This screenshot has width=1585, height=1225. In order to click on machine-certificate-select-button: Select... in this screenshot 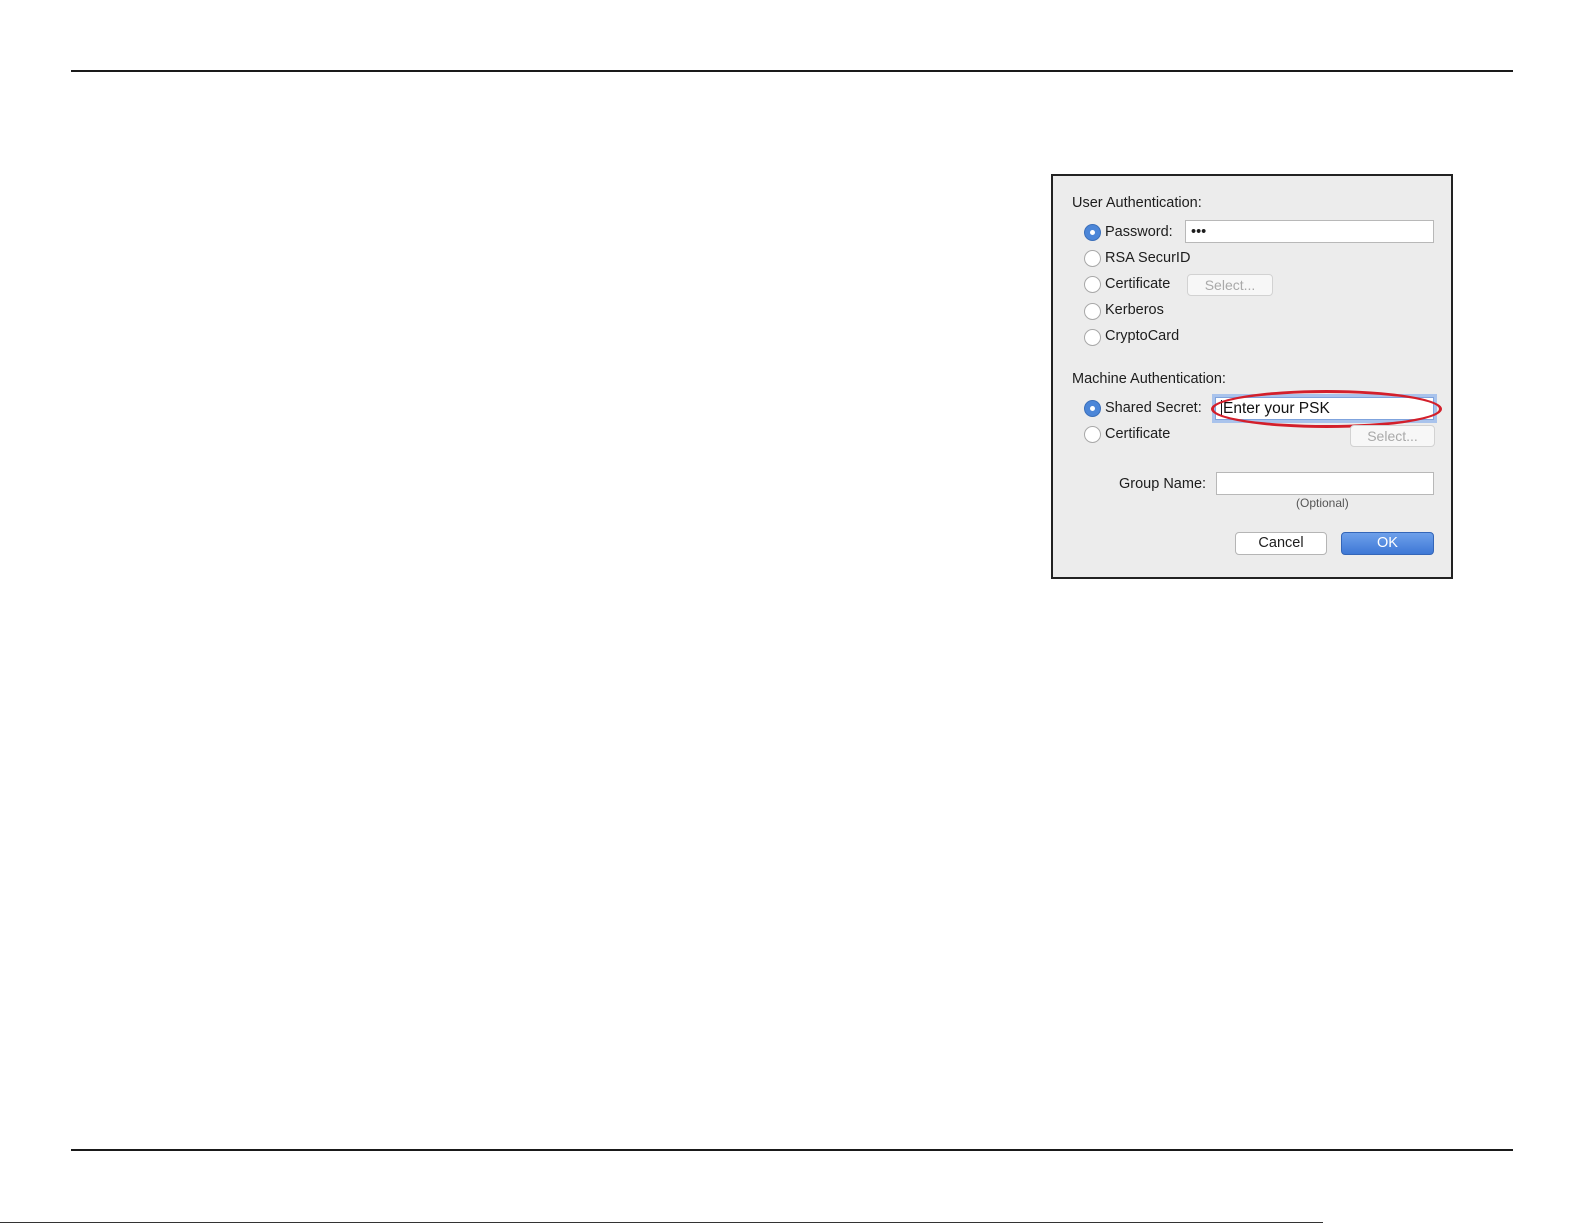, I will do `click(1392, 436)`.